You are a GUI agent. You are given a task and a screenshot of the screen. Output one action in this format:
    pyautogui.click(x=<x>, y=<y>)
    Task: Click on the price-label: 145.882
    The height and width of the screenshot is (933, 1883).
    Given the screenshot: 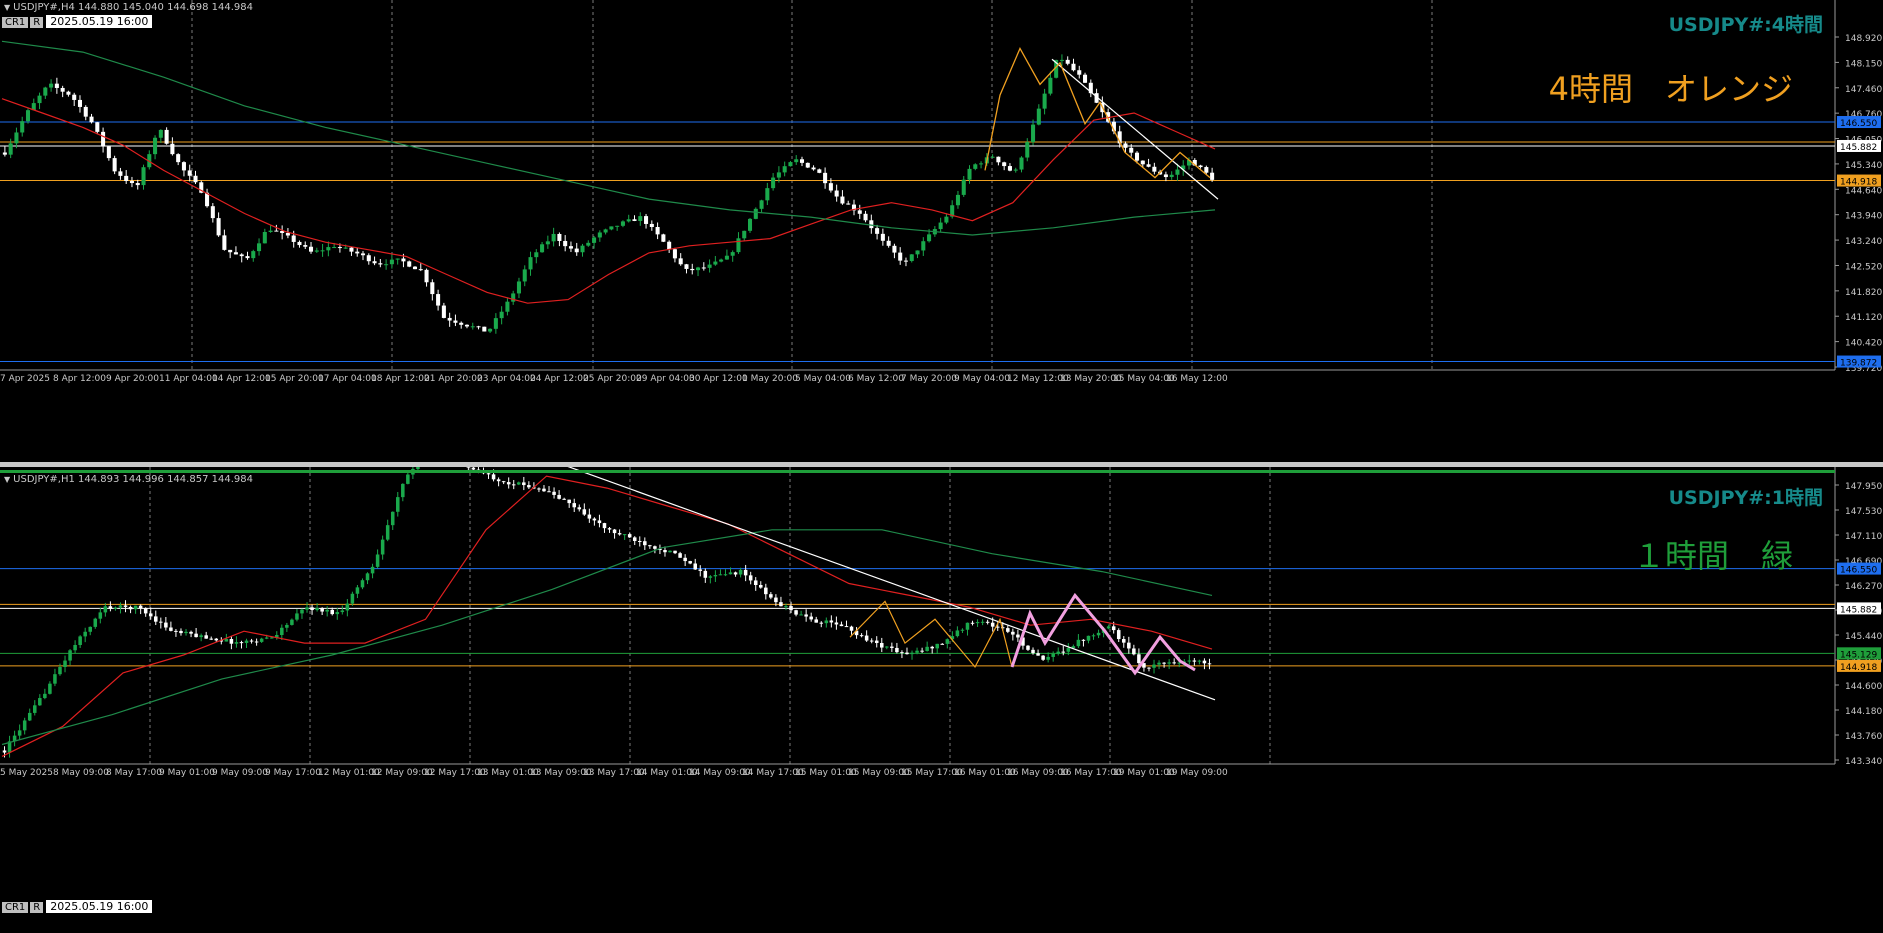 What is the action you would take?
    pyautogui.click(x=1858, y=148)
    